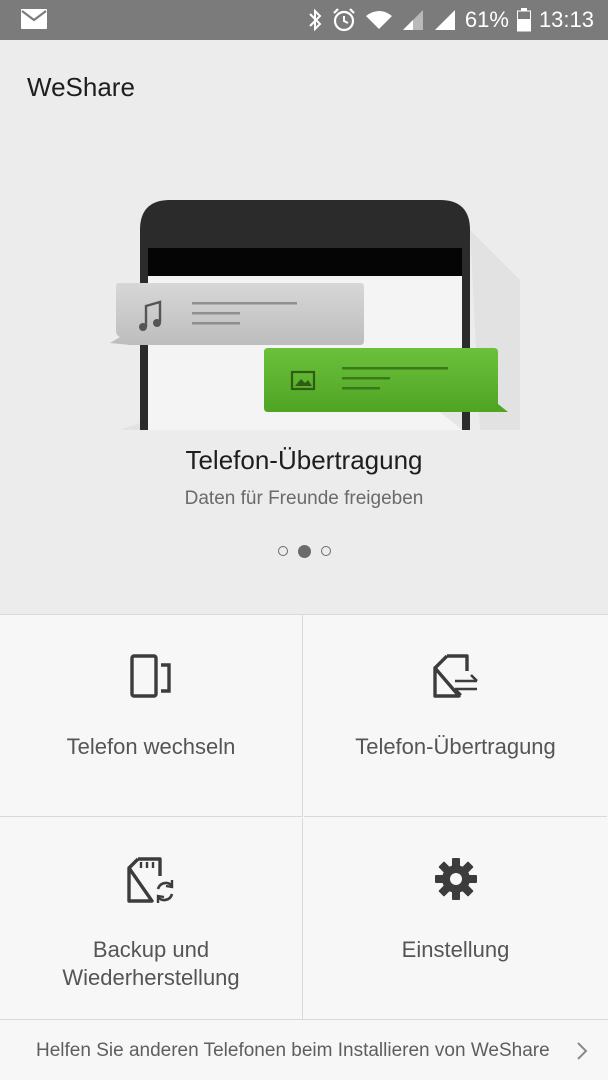 This screenshot has width=608, height=1080. What do you see at coordinates (34, 21) in the screenshot?
I see `mail-icon` at bounding box center [34, 21].